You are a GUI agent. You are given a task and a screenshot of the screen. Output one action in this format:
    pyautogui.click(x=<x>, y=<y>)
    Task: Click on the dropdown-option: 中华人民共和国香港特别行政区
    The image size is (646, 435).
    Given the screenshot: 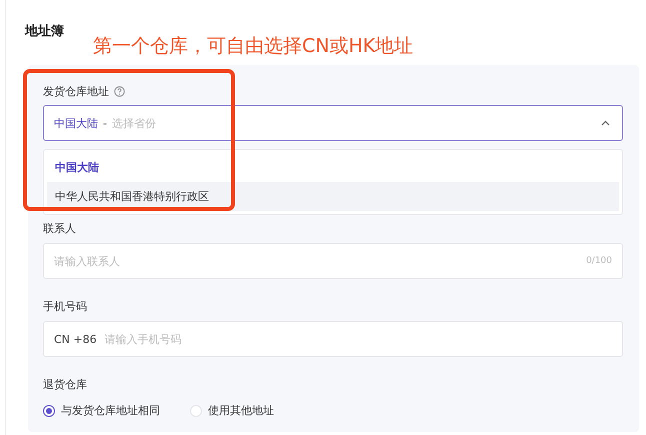 What is the action you would take?
    pyautogui.click(x=333, y=196)
    